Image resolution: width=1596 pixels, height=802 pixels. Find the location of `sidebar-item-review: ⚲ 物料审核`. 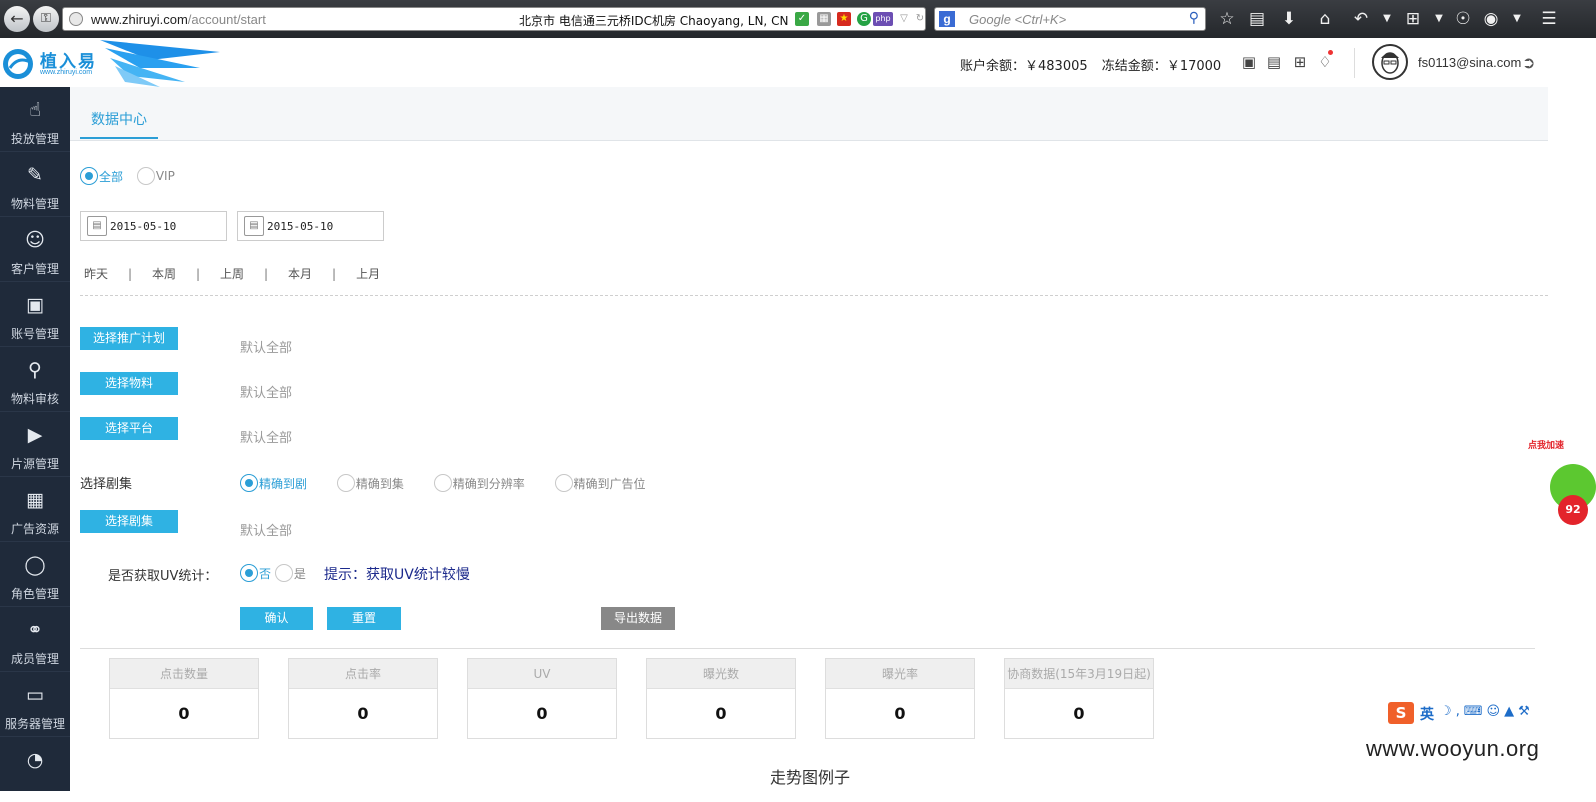

sidebar-item-review: ⚲ 物料审核 is located at coordinates (35, 379).